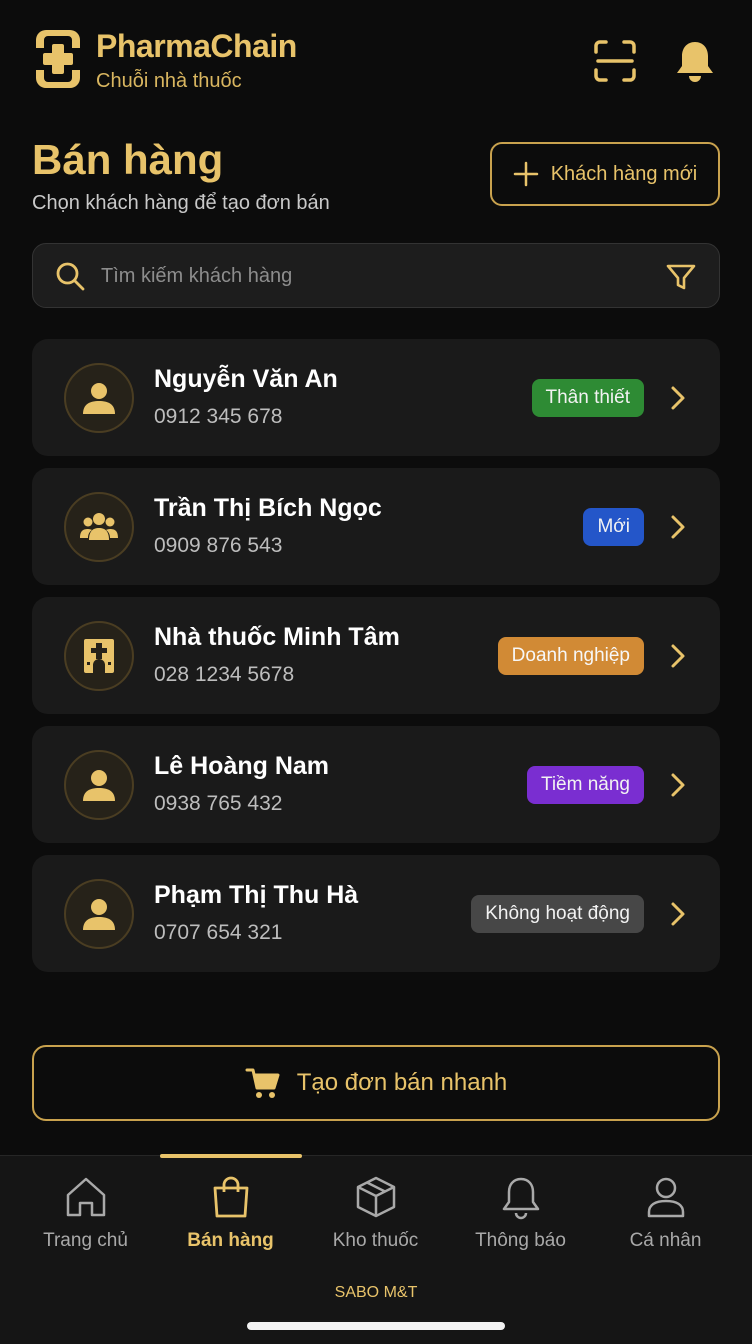  What do you see at coordinates (58, 59) in the screenshot?
I see `pharmachain-logo-icon` at bounding box center [58, 59].